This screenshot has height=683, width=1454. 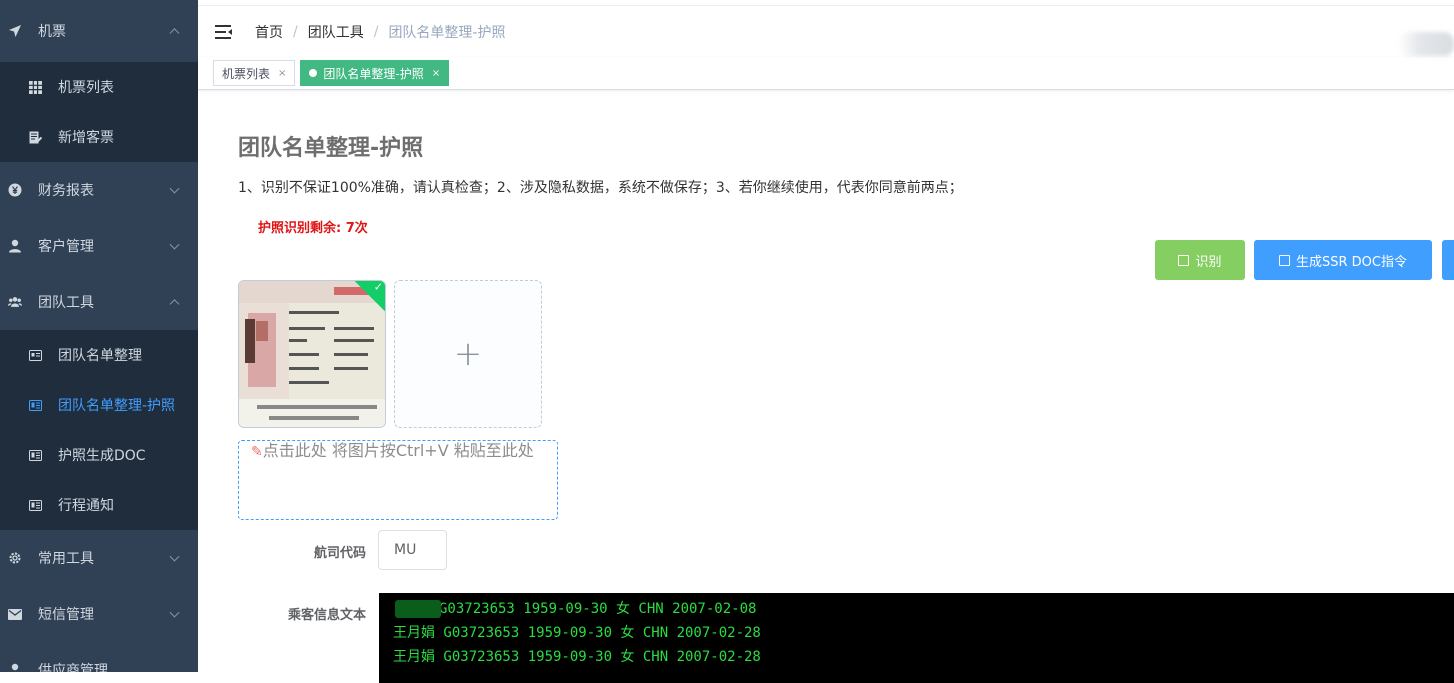 I want to click on paper-plane-icon, so click(x=15, y=31).